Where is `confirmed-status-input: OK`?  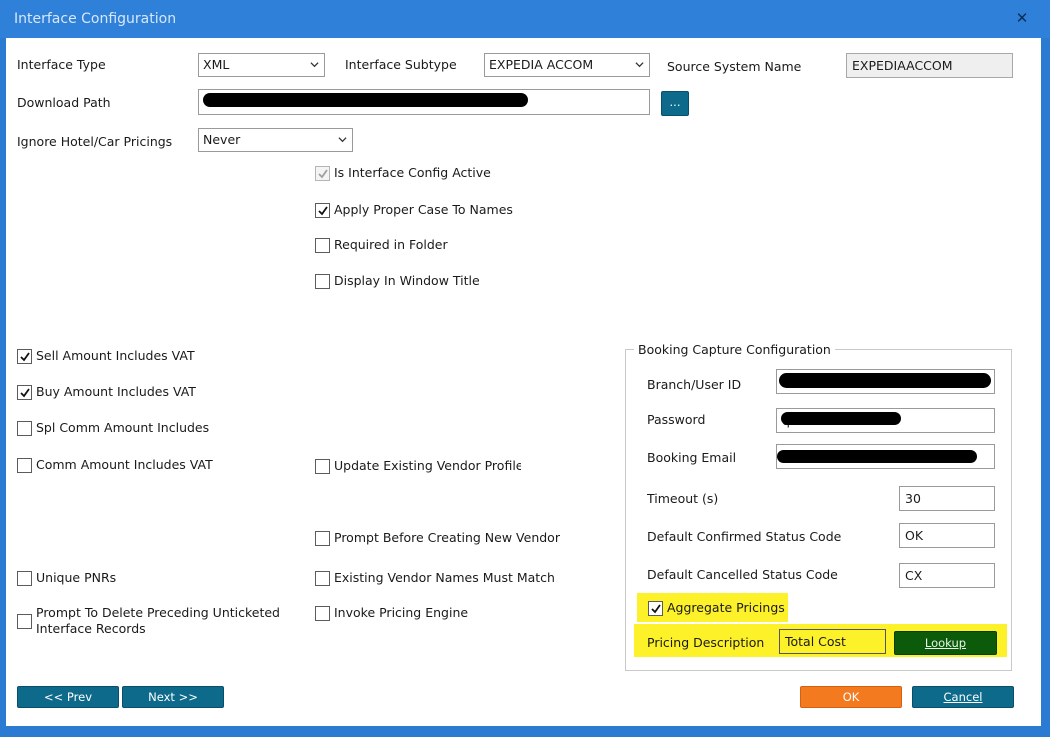
confirmed-status-input: OK is located at coordinates (947, 535).